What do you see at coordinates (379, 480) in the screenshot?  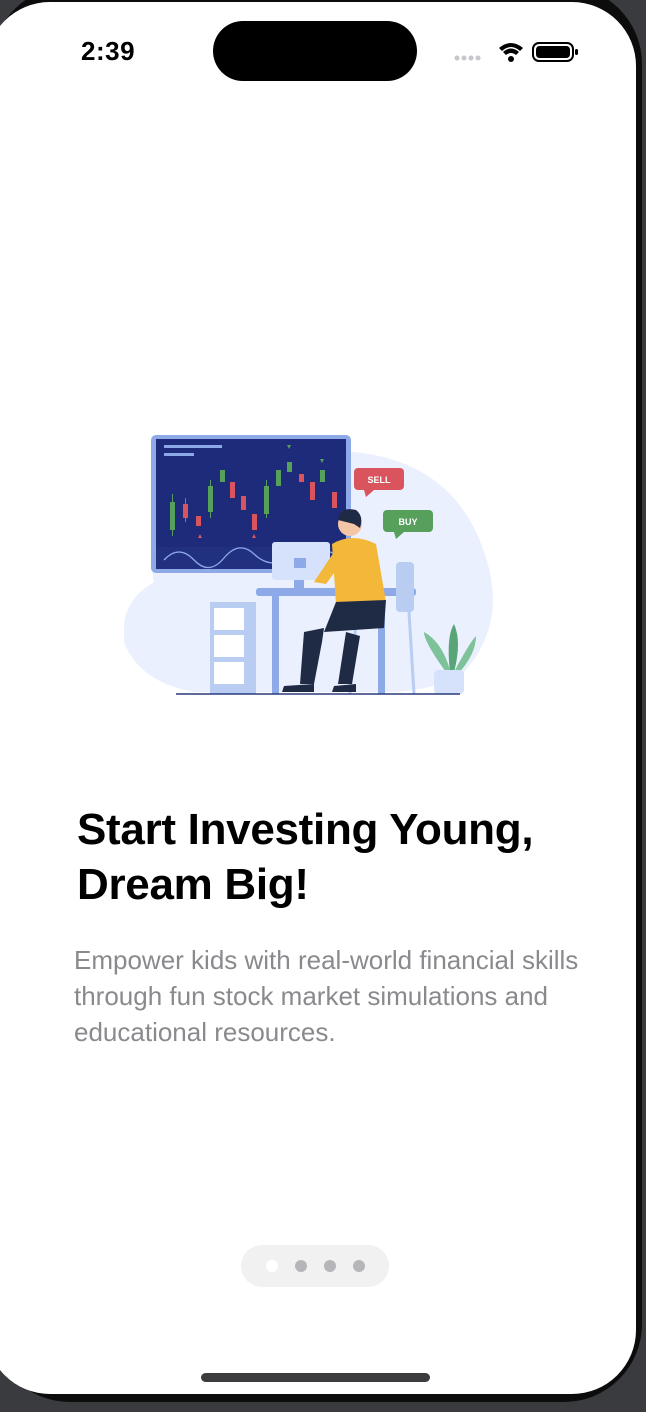 I see `svg-text: SELL` at bounding box center [379, 480].